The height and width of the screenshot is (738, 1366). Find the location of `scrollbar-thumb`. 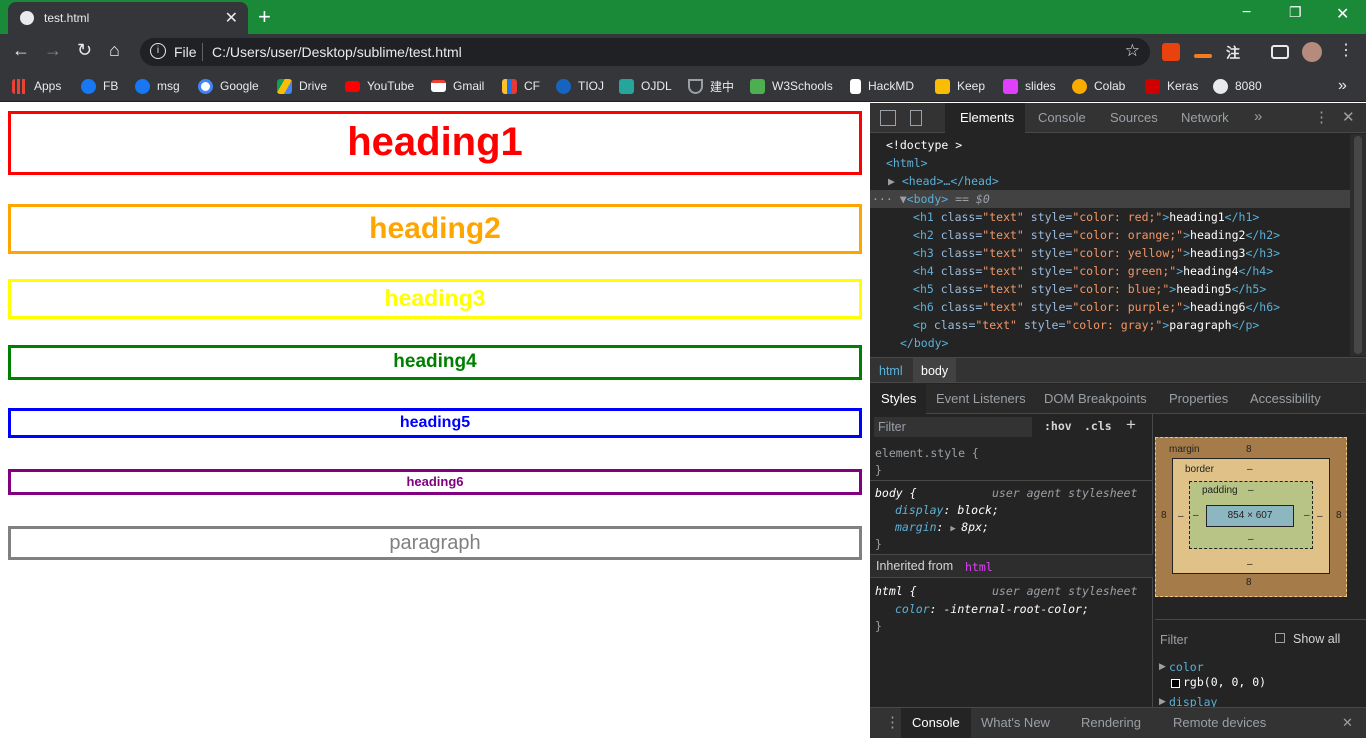

scrollbar-thumb is located at coordinates (1358, 245).